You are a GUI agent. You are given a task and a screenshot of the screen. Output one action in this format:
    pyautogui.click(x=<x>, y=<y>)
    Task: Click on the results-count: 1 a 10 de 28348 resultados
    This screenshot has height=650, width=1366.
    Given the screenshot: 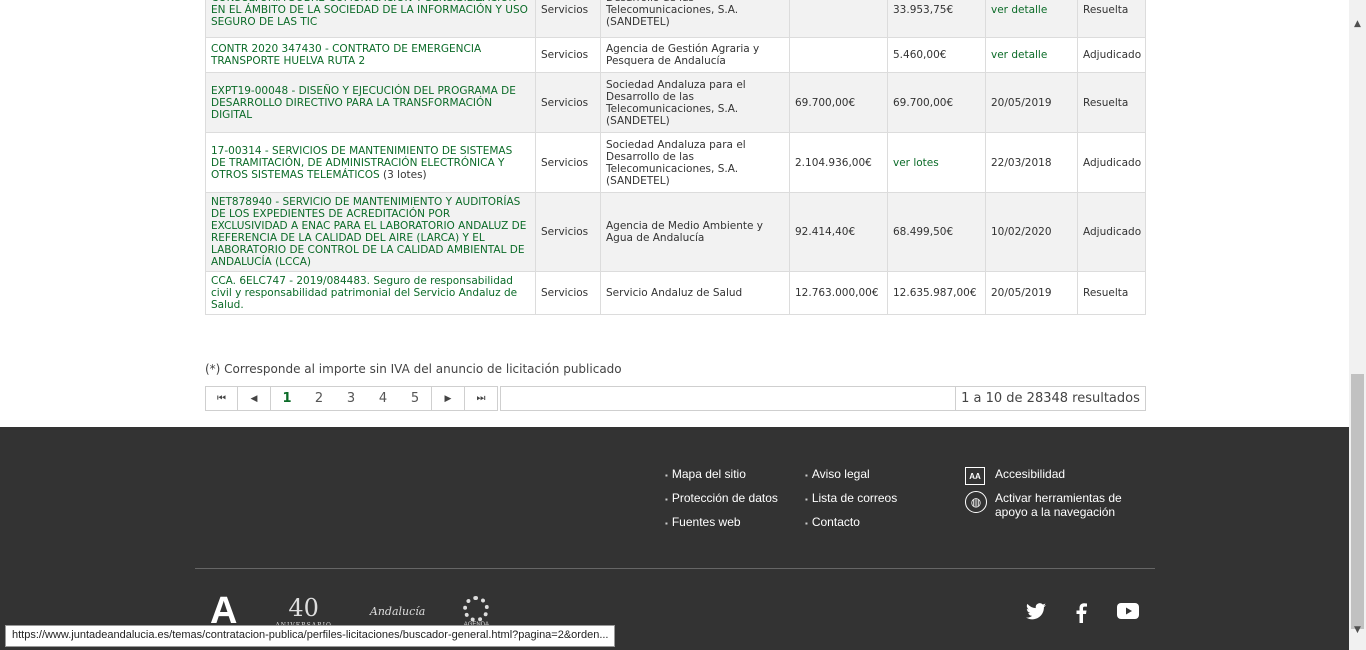 What is the action you would take?
    pyautogui.click(x=1051, y=398)
    